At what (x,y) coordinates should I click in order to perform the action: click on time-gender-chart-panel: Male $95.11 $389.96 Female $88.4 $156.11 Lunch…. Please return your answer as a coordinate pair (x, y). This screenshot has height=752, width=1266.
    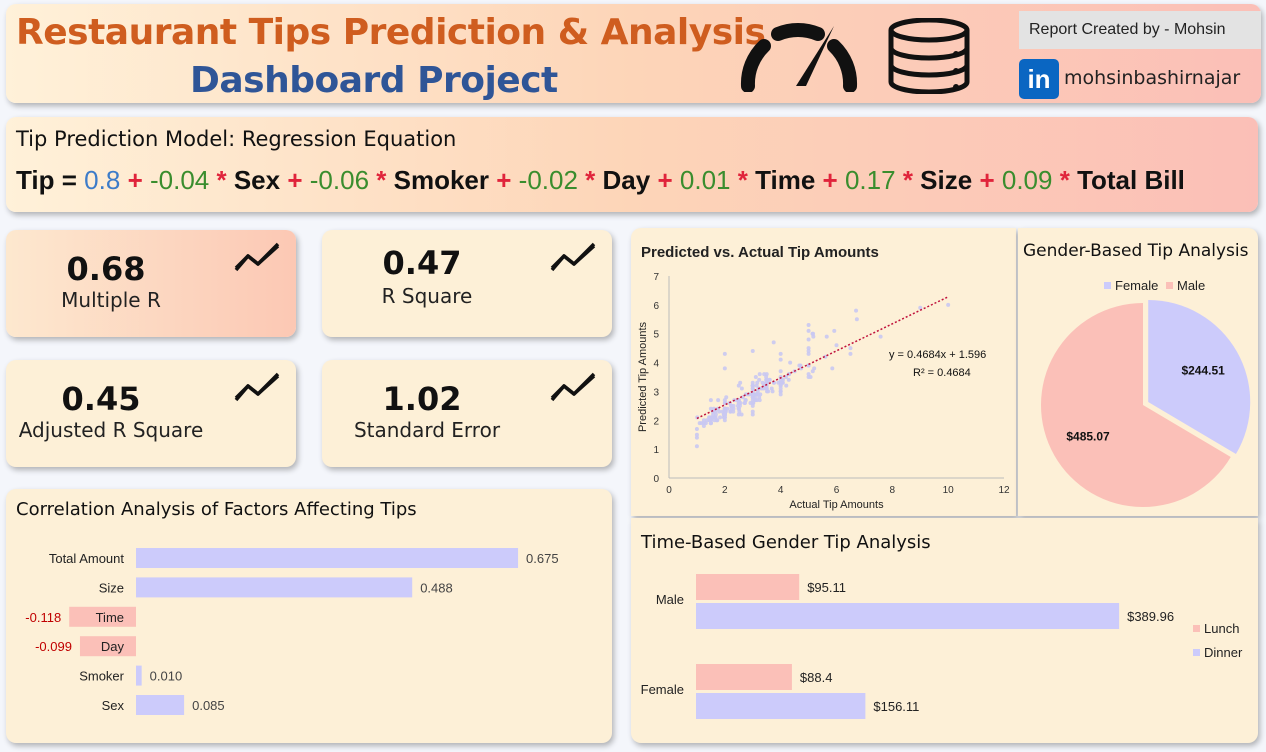
    Looking at the image, I should click on (944, 630).